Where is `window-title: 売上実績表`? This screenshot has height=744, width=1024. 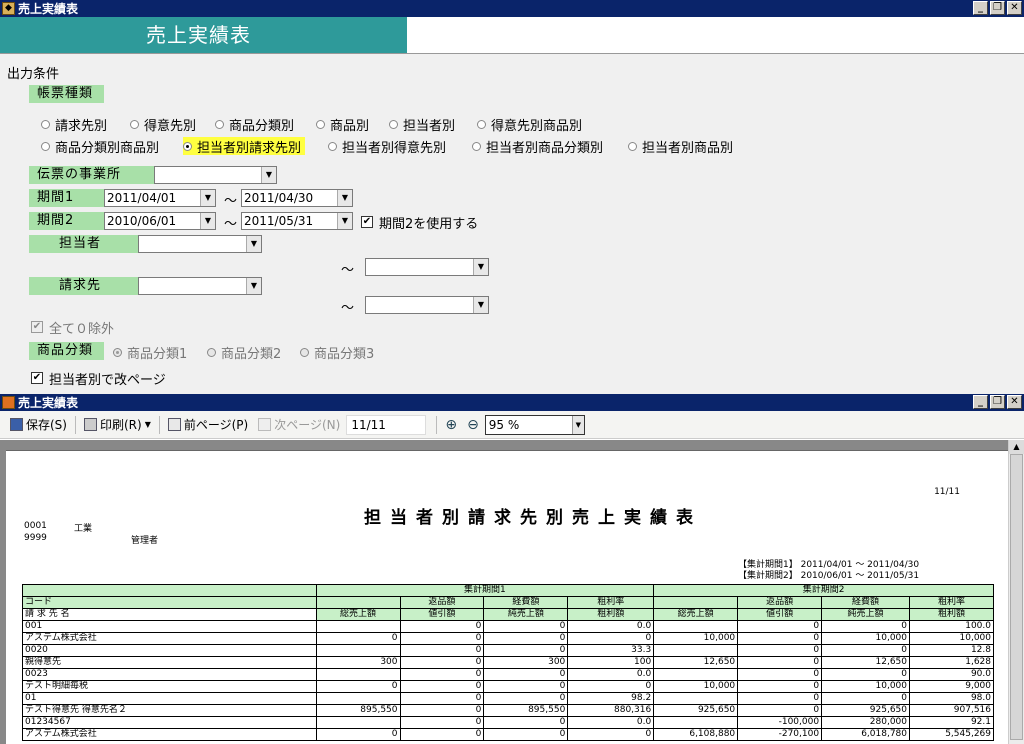
window-title: 売上実績表 is located at coordinates (48, 9).